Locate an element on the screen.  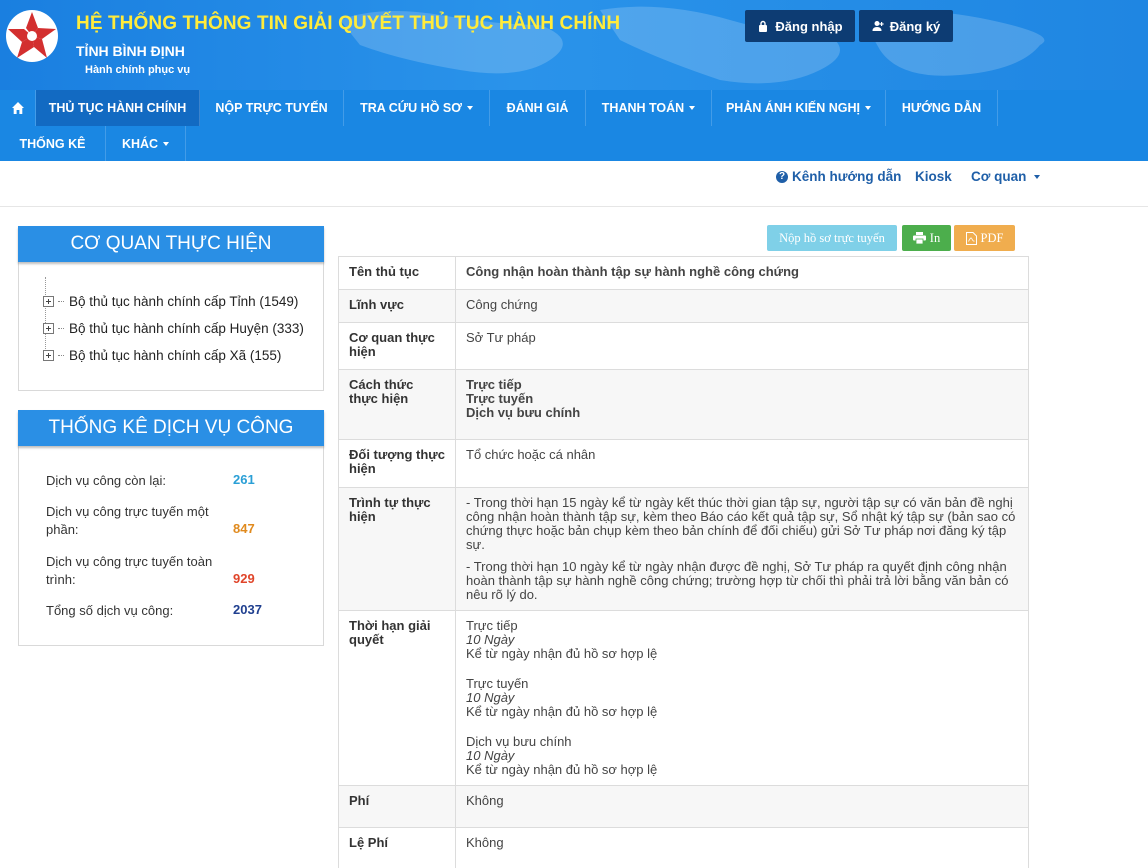
login-button: Đăng nhập is located at coordinates (800, 26).